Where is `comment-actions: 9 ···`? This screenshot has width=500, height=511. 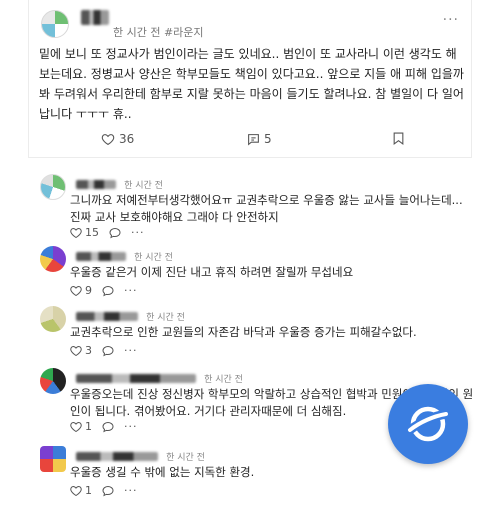 comment-actions: 9 ··· is located at coordinates (104, 290).